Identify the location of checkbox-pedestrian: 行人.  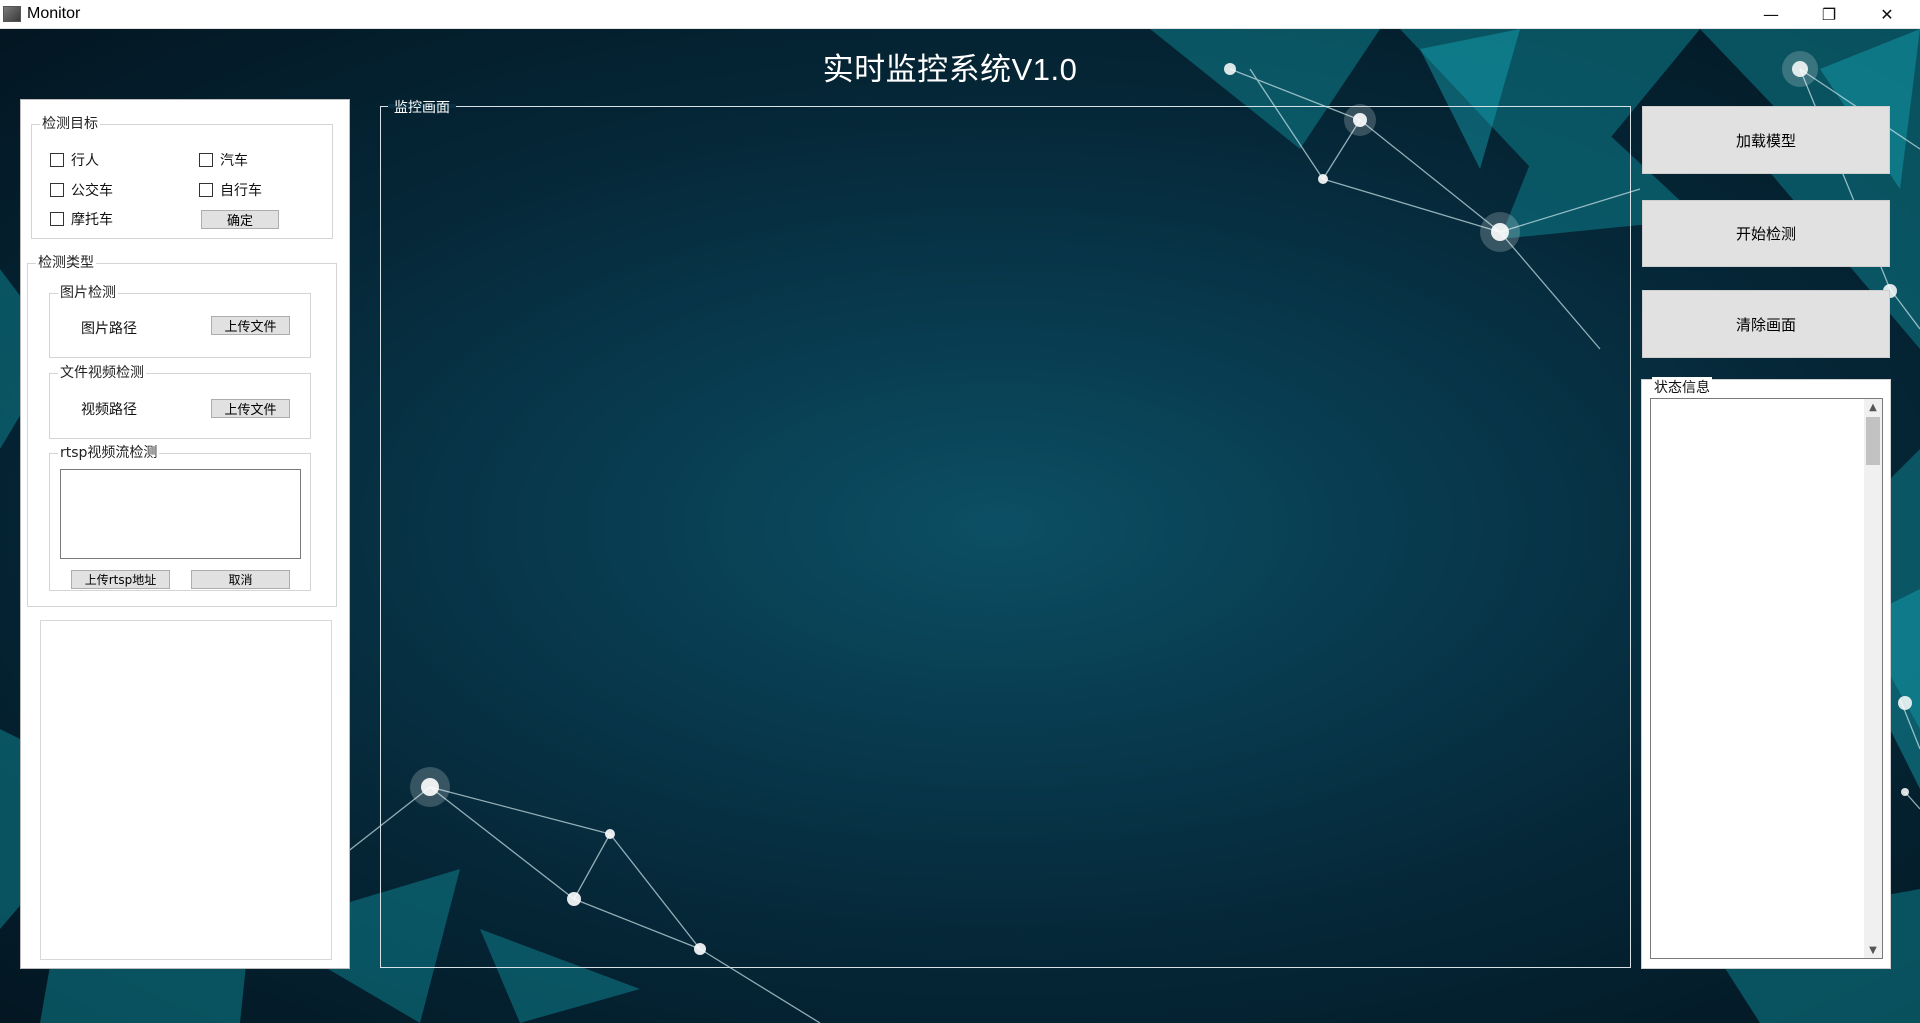
(74, 160).